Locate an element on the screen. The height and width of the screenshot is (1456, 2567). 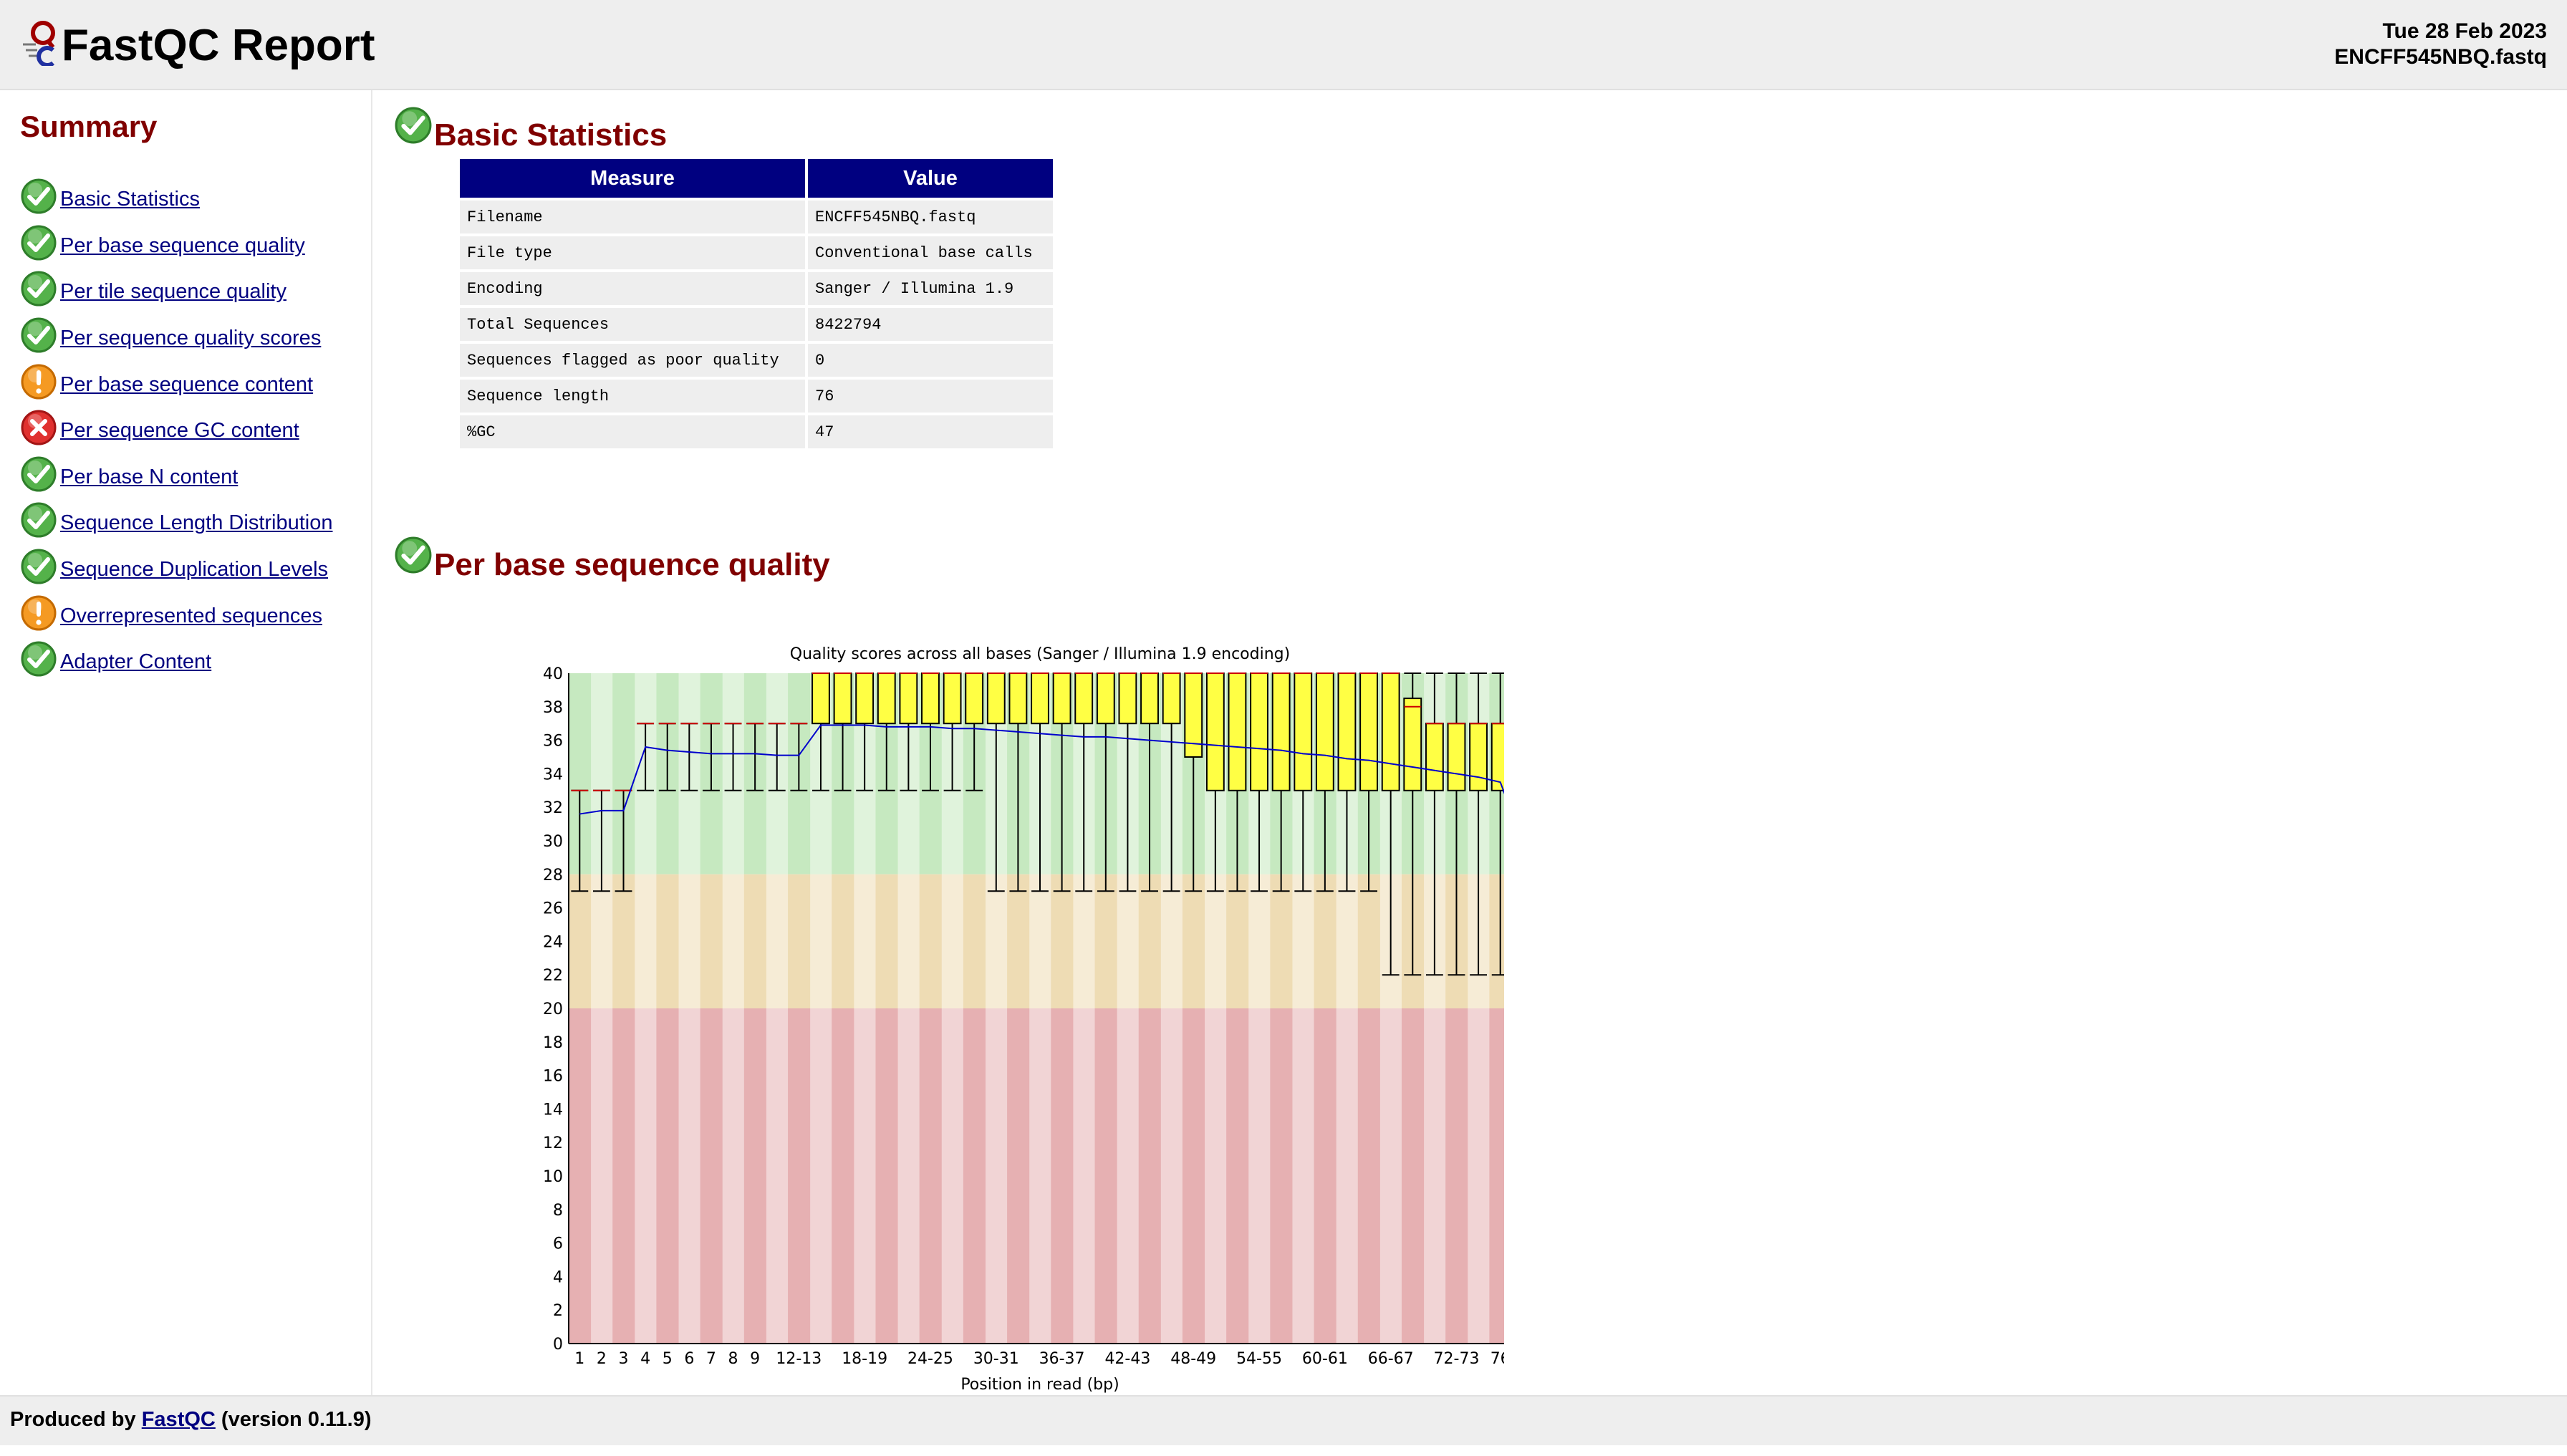
footer-text: Produced by FastQC (version 0.11.9) is located at coordinates (191, 1419).